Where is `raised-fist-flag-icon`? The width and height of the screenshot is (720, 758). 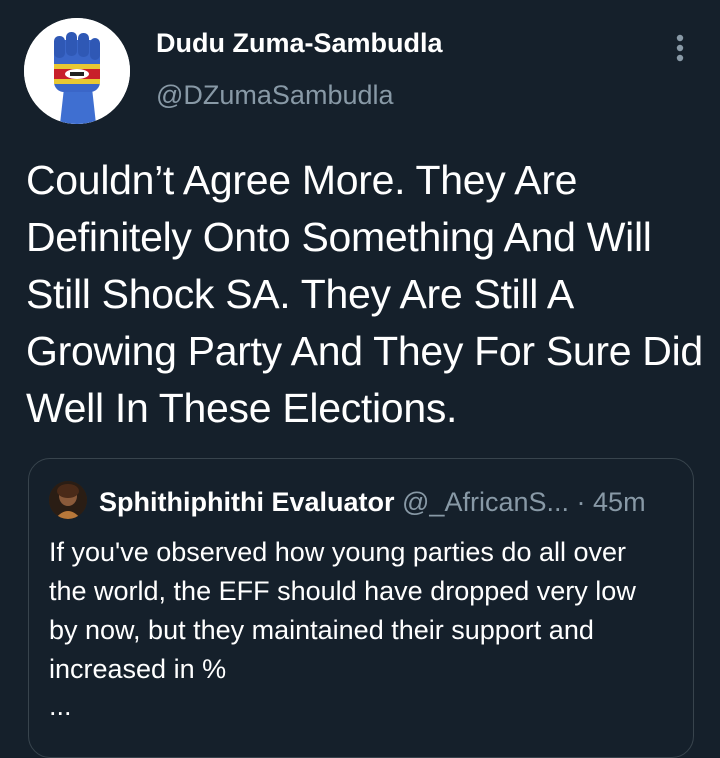
raised-fist-flag-icon is located at coordinates (77, 71).